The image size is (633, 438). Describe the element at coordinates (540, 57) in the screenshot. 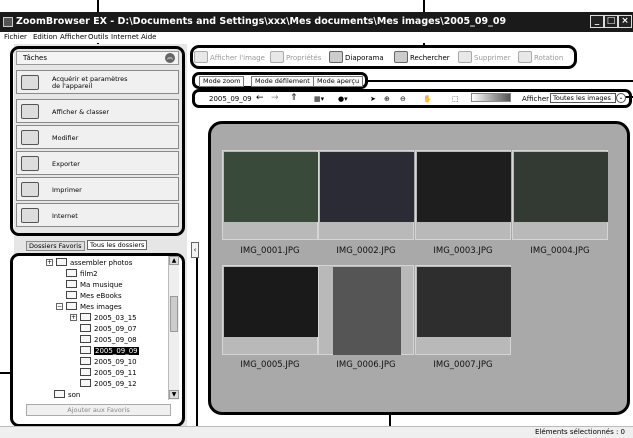

I see `rotate-button: Rotation` at that location.